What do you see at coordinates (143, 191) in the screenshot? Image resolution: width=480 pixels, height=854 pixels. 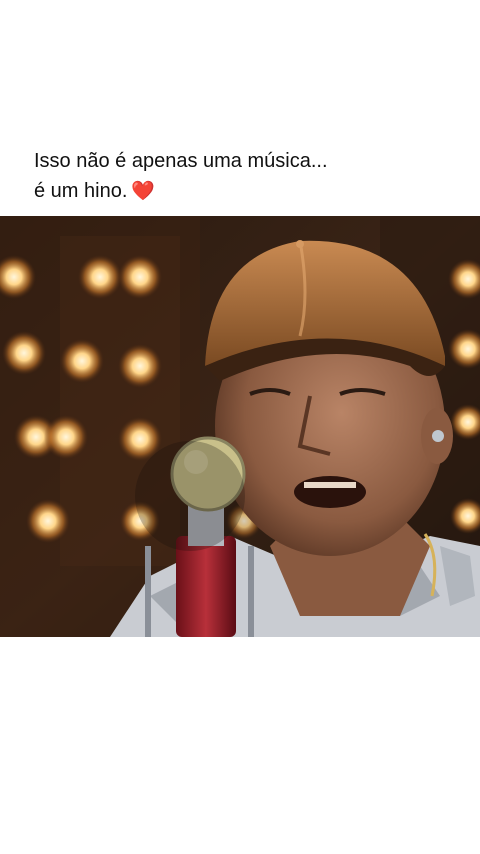 I see `heart-emoji: ❤️` at bounding box center [143, 191].